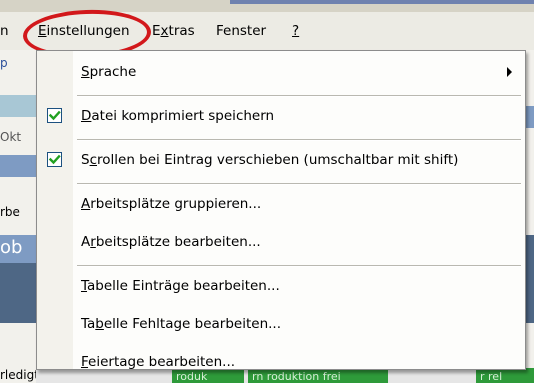 The image size is (534, 383). I want to click on bg-fragment-okt: Okt, so click(11, 137).